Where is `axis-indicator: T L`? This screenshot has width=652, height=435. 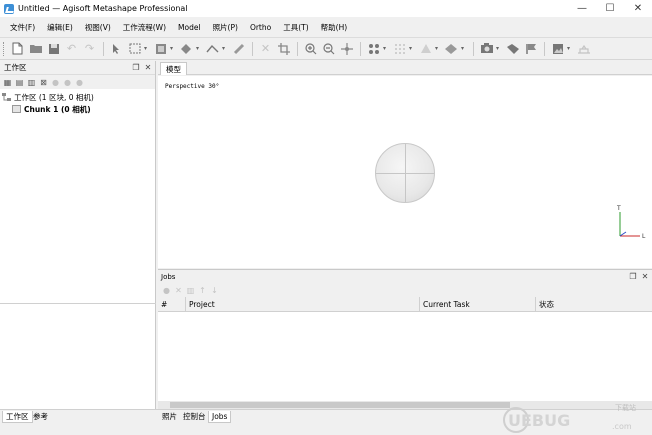 axis-indicator: T L is located at coordinates (631, 222).